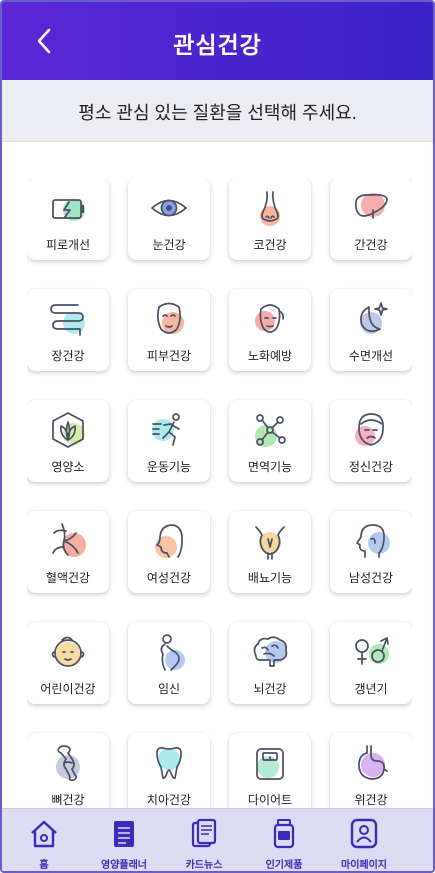 This screenshot has height=873, width=435. I want to click on tab-2: 영양플래너, so click(124, 840).